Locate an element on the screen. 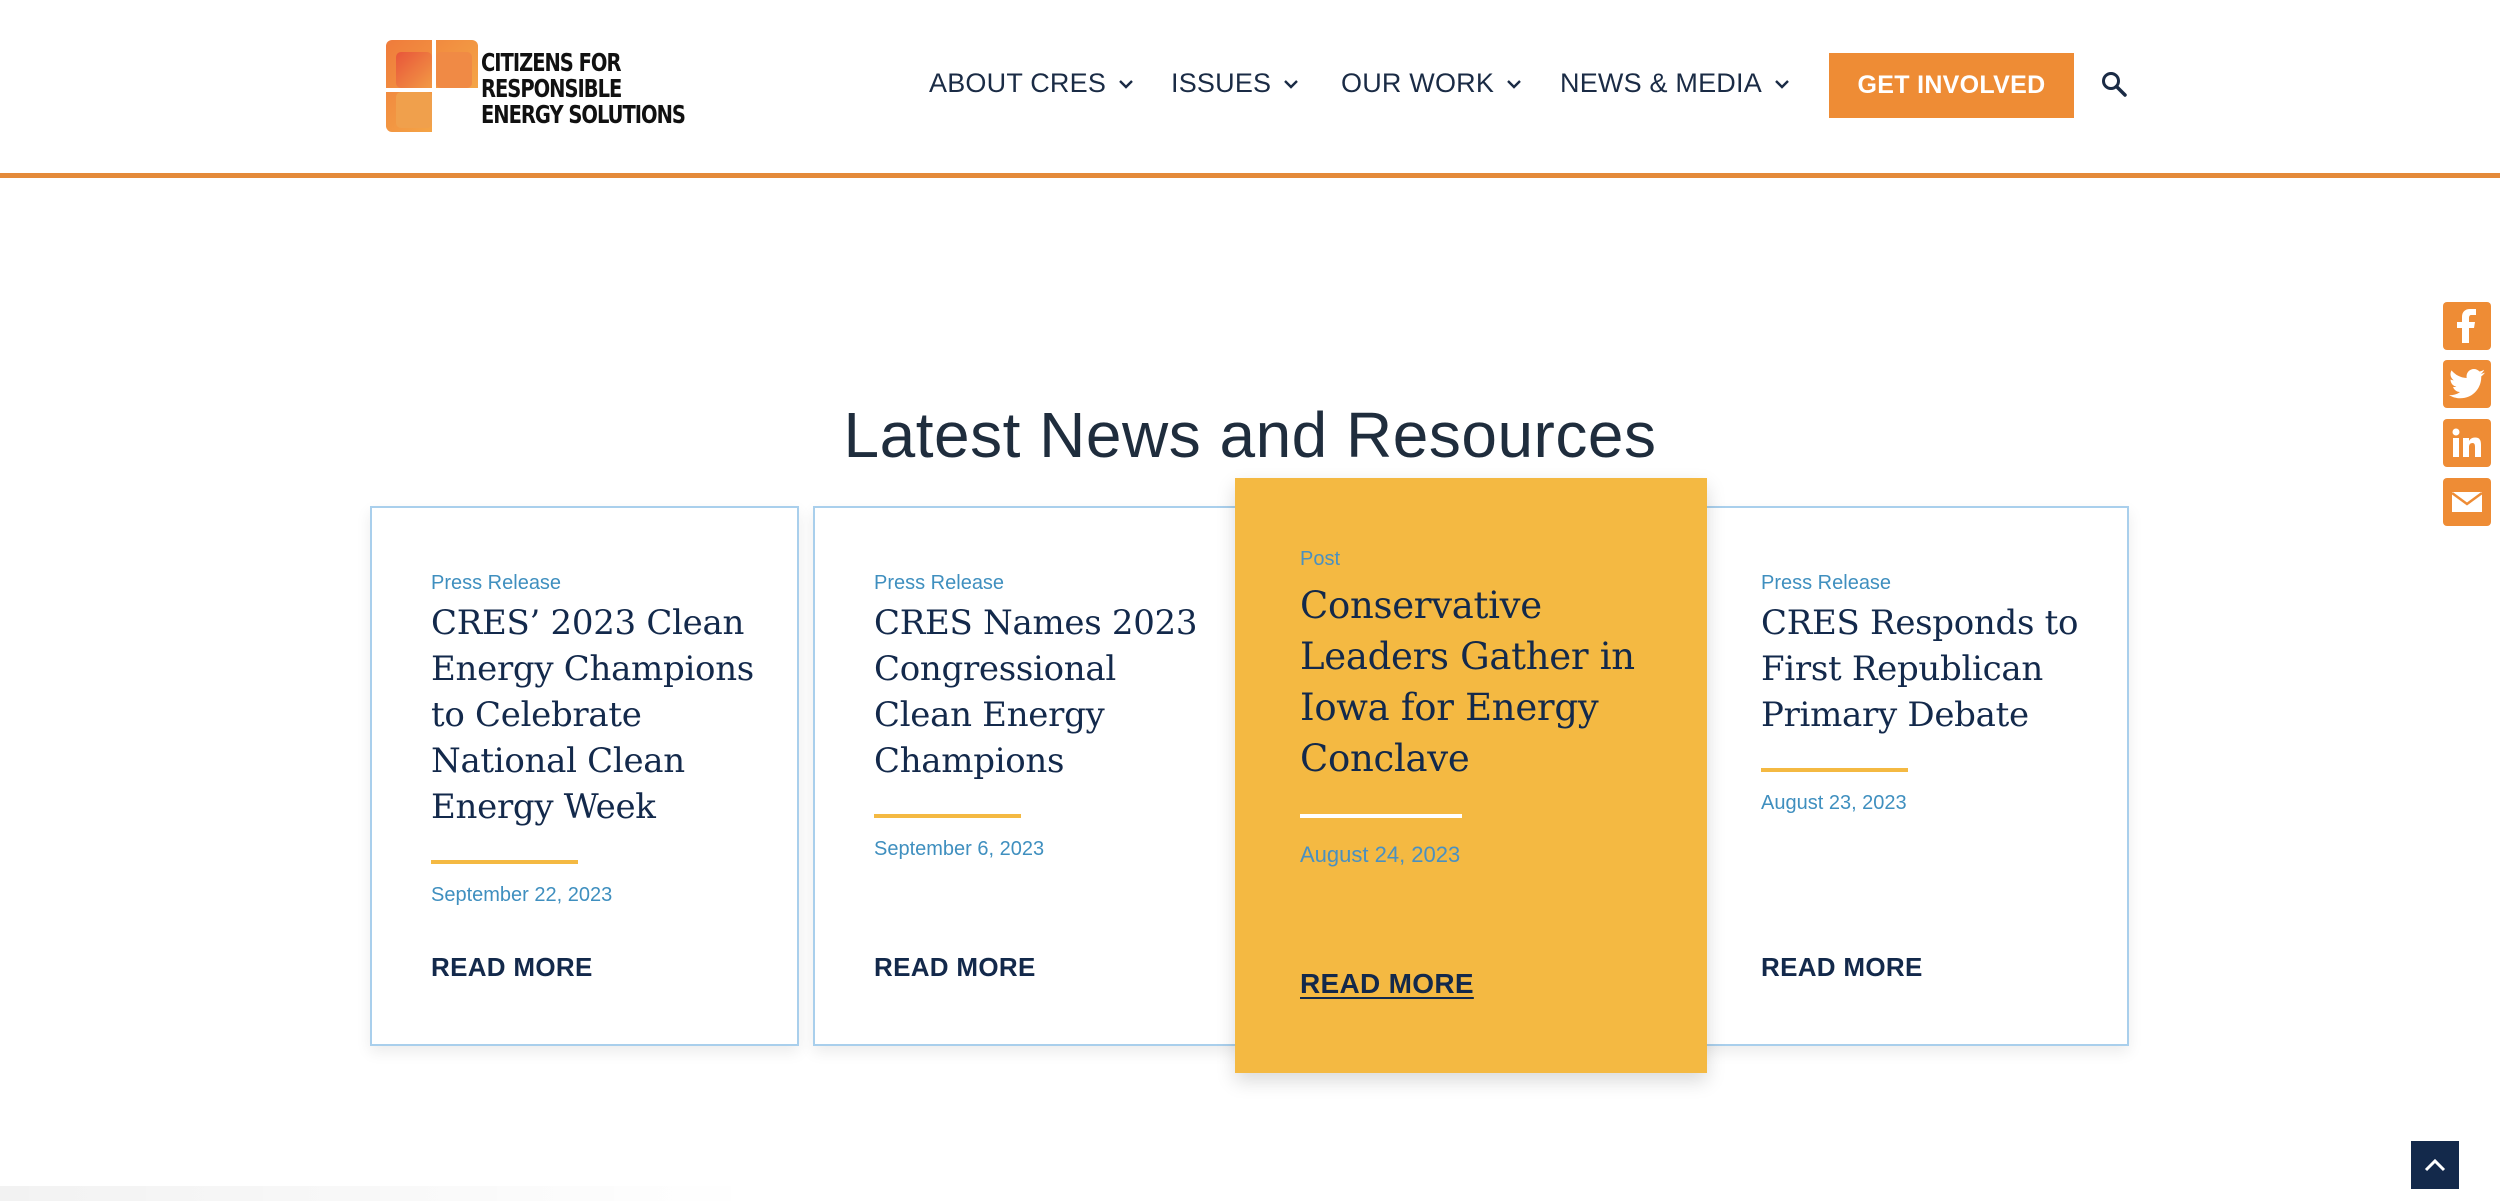  card-title-line: Conservative is located at coordinates (1421, 605).